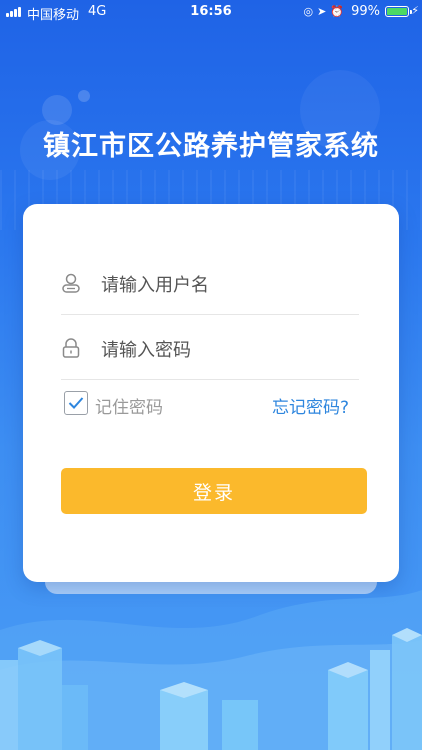 The height and width of the screenshot is (750, 422). What do you see at coordinates (129, 408) in the screenshot?
I see `remember-label: 记住密码` at bounding box center [129, 408].